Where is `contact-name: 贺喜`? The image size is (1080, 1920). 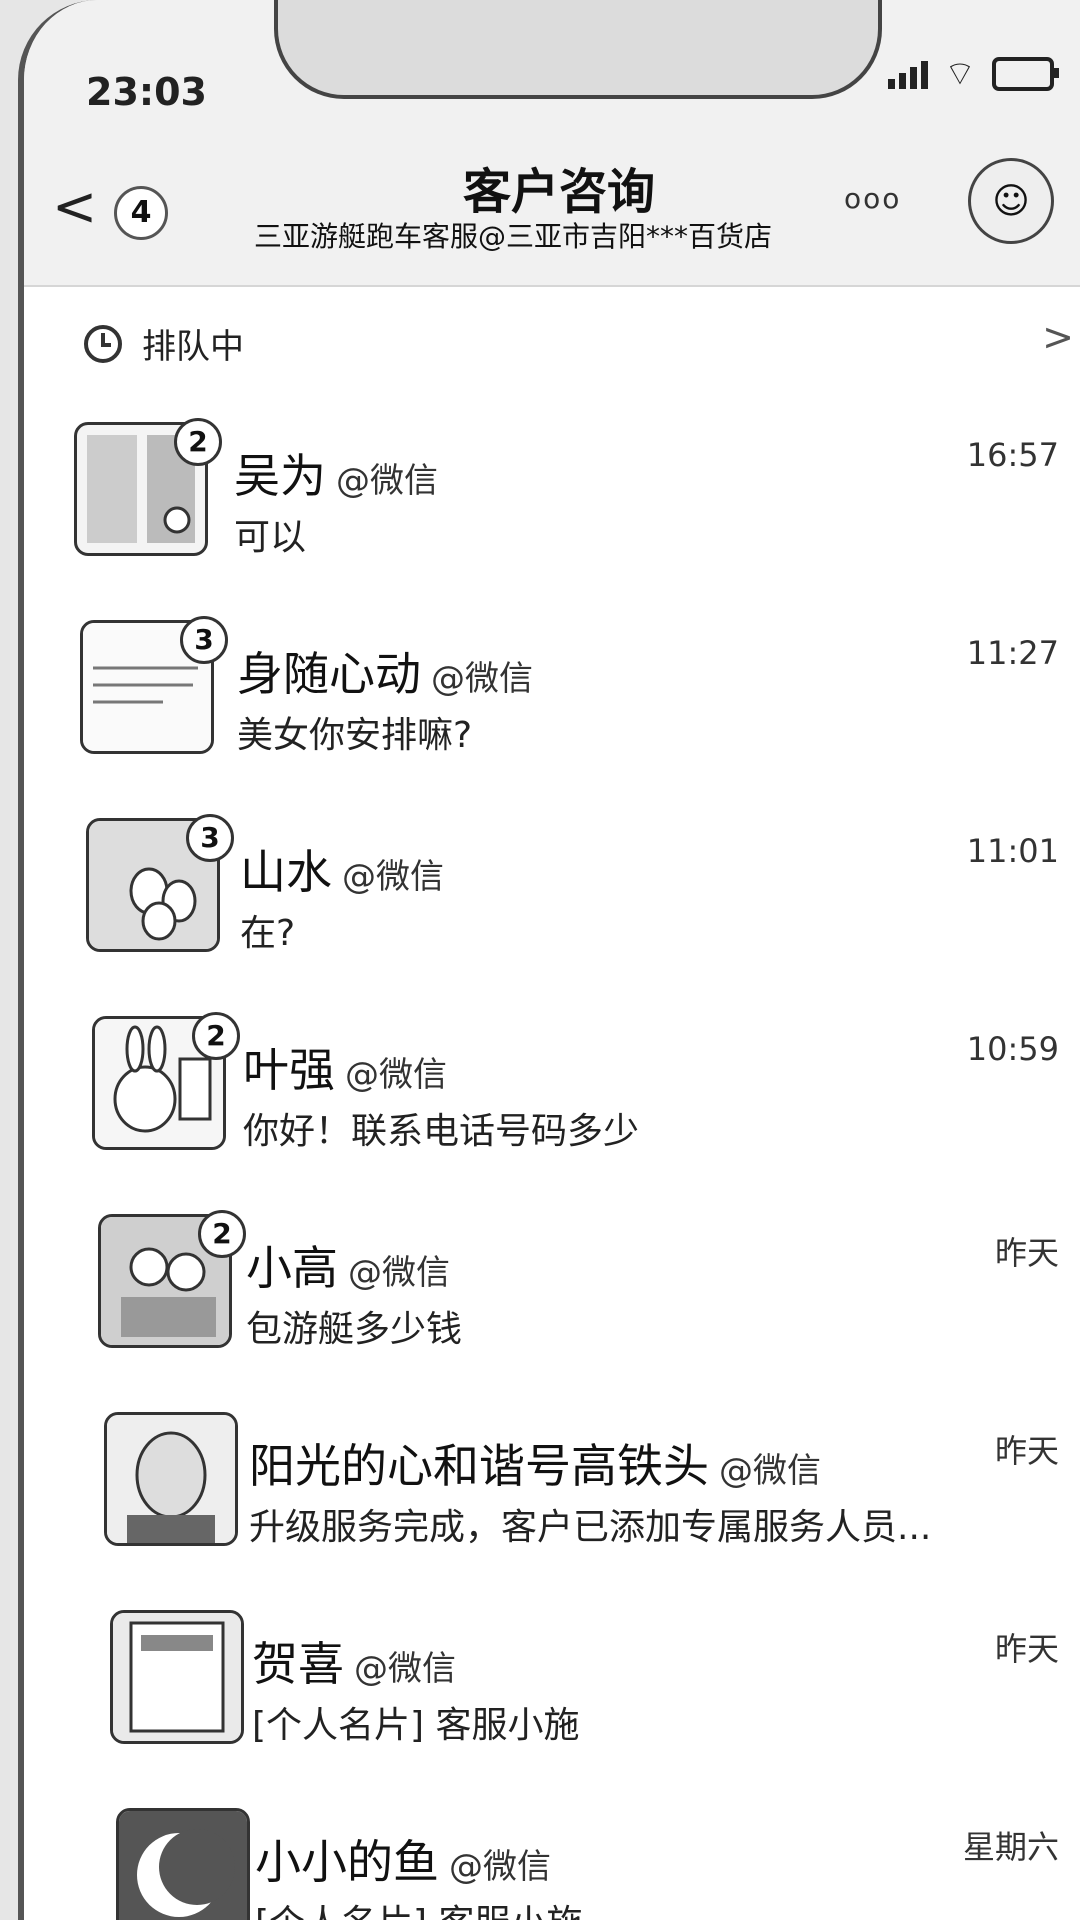 contact-name: 贺喜 is located at coordinates (298, 1664).